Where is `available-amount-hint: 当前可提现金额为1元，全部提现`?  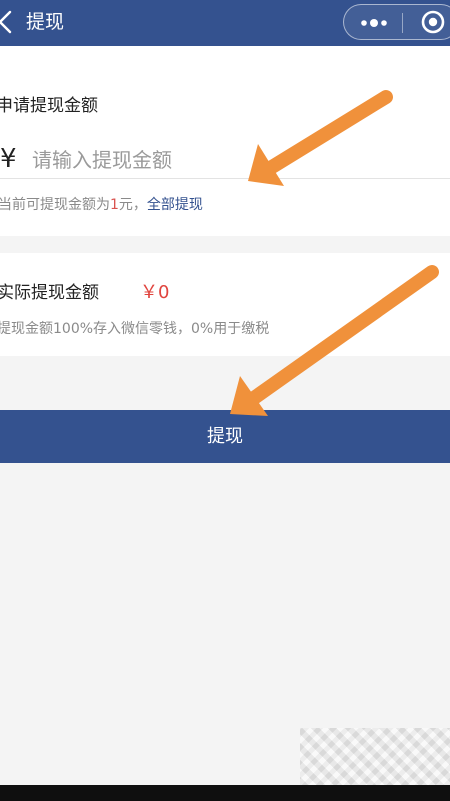
available-amount-hint: 当前可提现金额为1元，全部提现 is located at coordinates (101, 205).